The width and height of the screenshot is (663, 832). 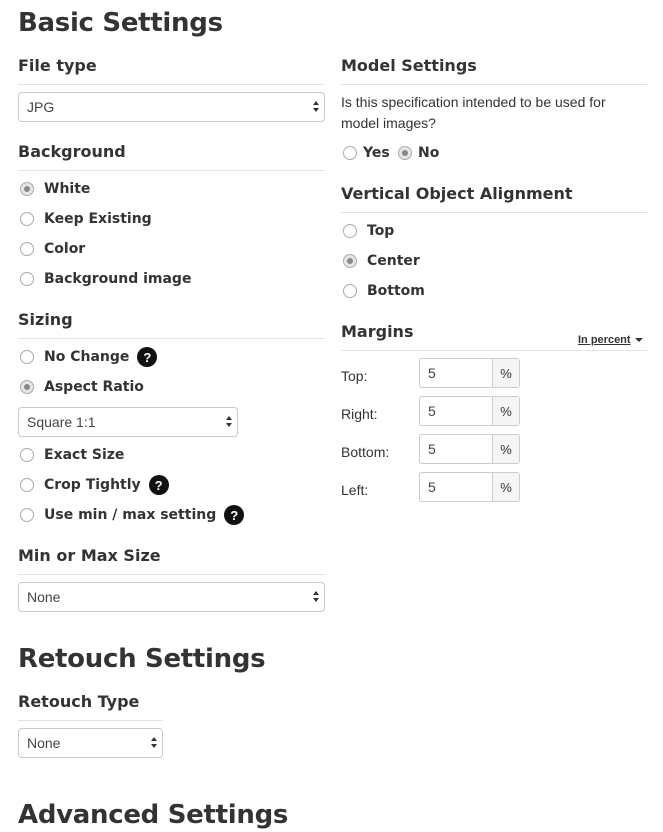 I want to click on sizing-option-aspect-ratio: Aspect Ratio, so click(x=82, y=387).